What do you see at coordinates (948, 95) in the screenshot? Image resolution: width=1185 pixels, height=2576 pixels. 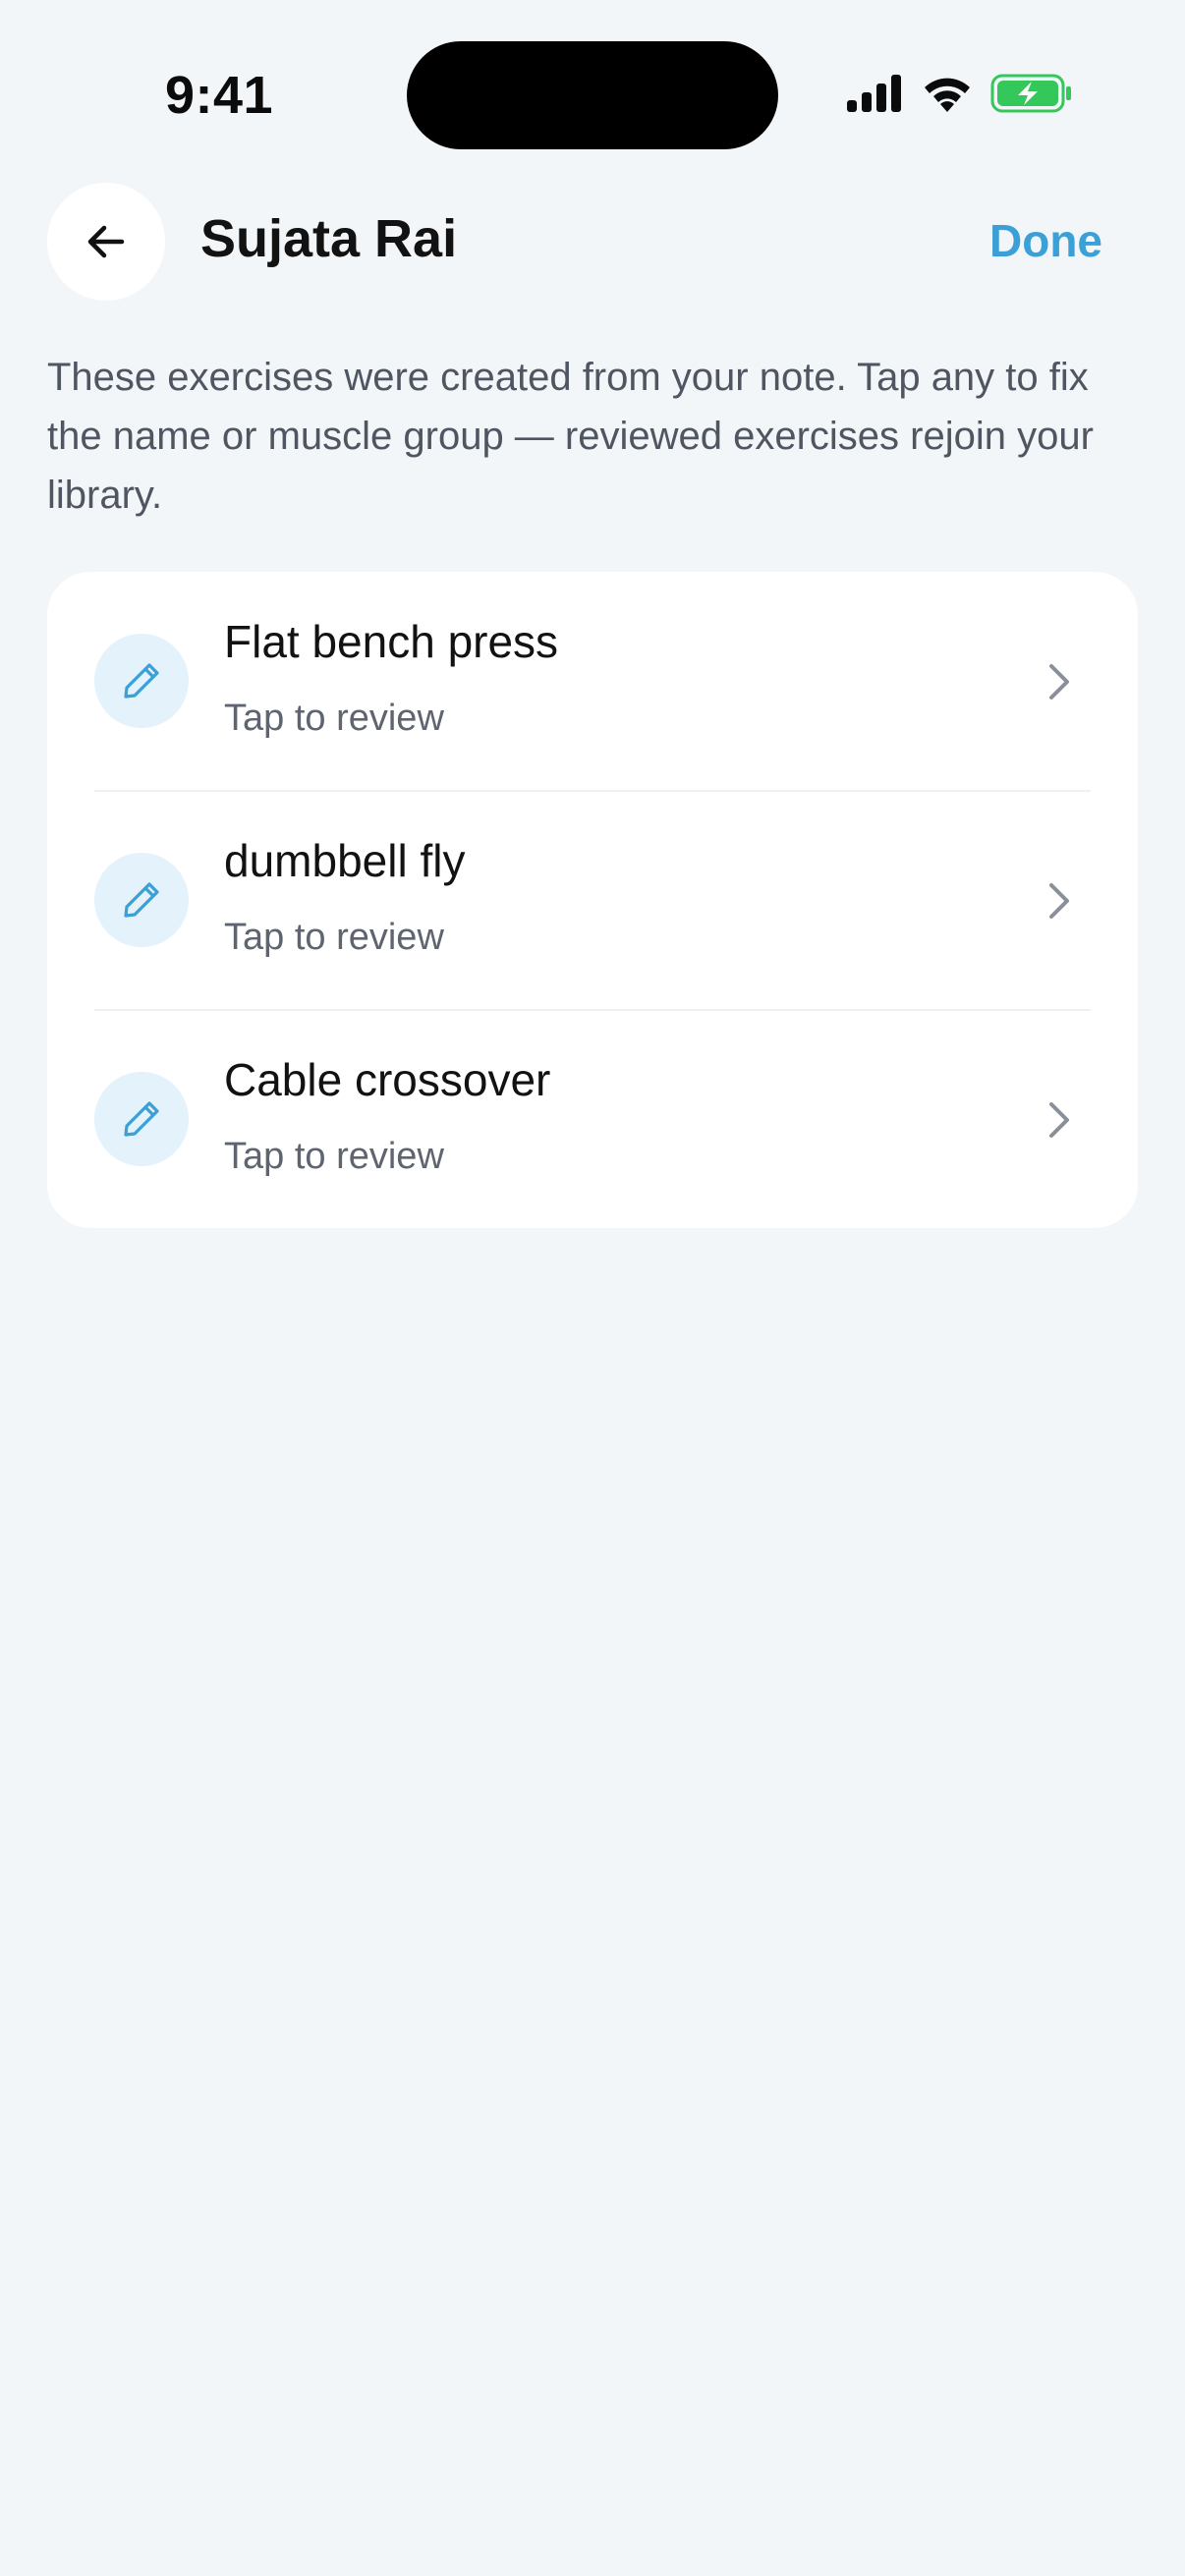 I see `wifi-icon` at bounding box center [948, 95].